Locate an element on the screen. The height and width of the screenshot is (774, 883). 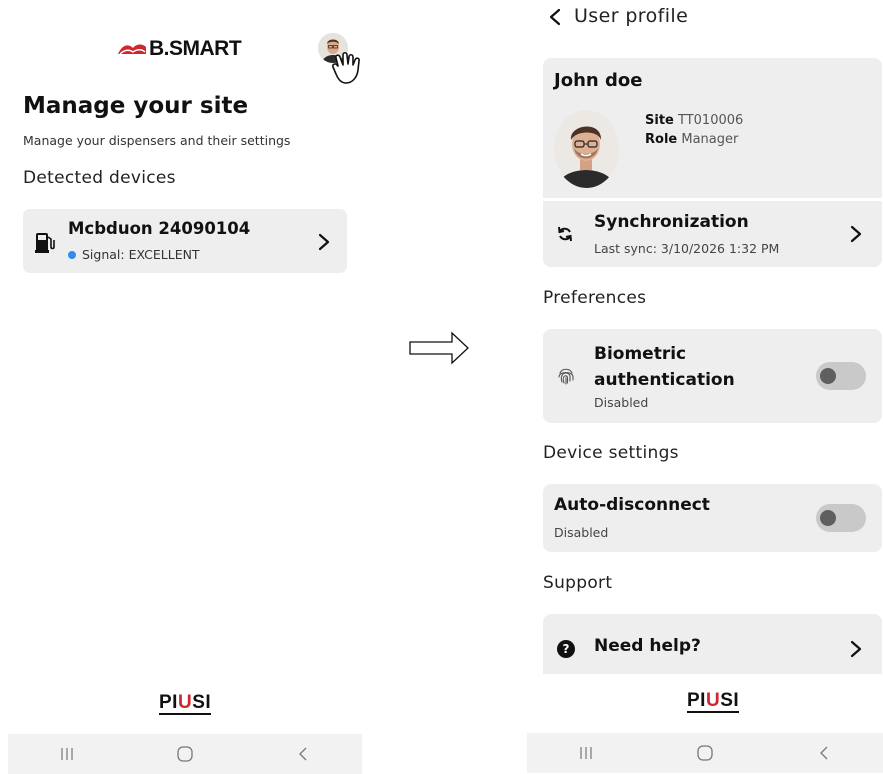
bsmart-logo-mark is located at coordinates (132, 49).